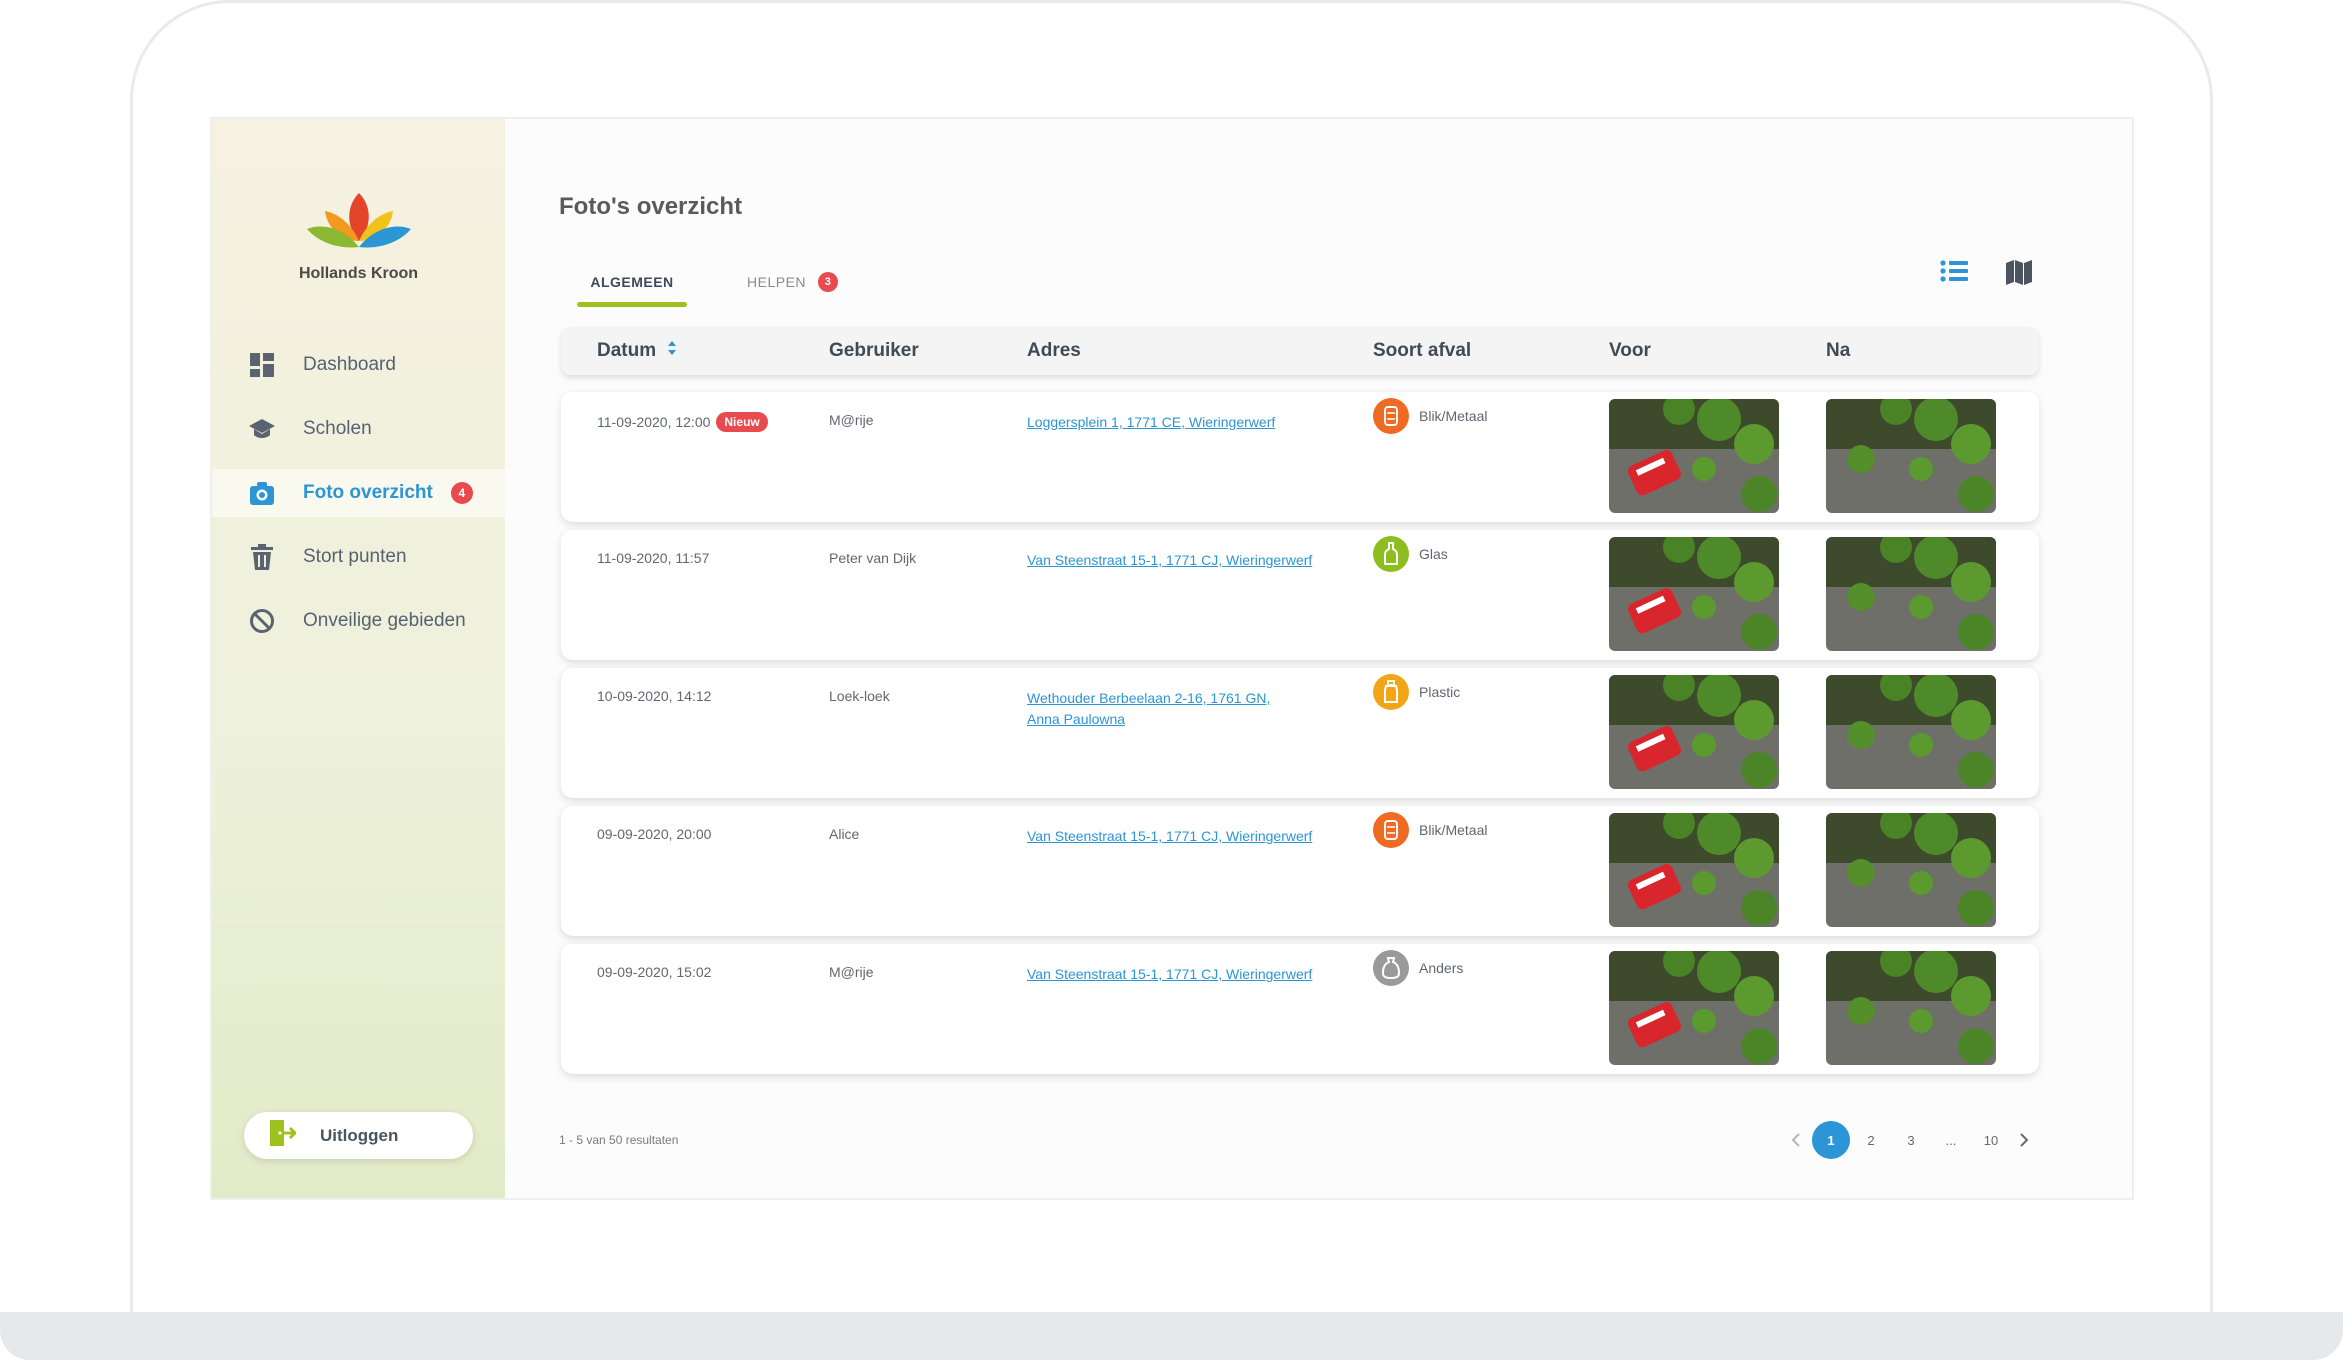 Image resolution: width=2343 pixels, height=1360 pixels. What do you see at coordinates (653, 558) in the screenshot?
I see `date-cell: 11-09-2020, 11:57` at bounding box center [653, 558].